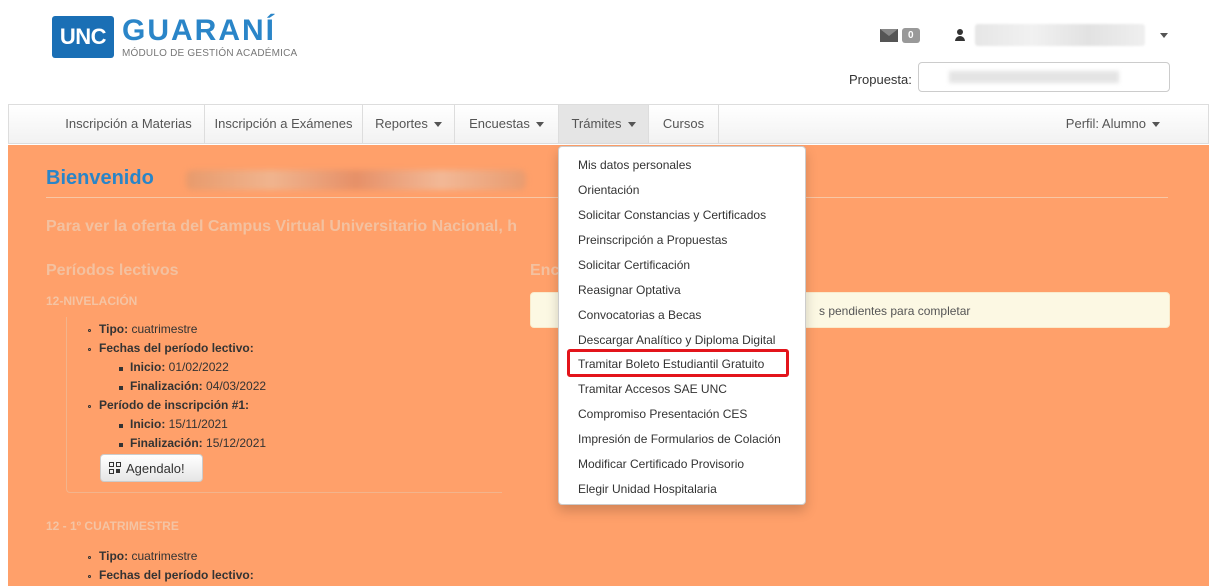 The height and width of the screenshot is (586, 1209). Describe the element at coordinates (678, 363) in the screenshot. I see `highlight-box` at that location.